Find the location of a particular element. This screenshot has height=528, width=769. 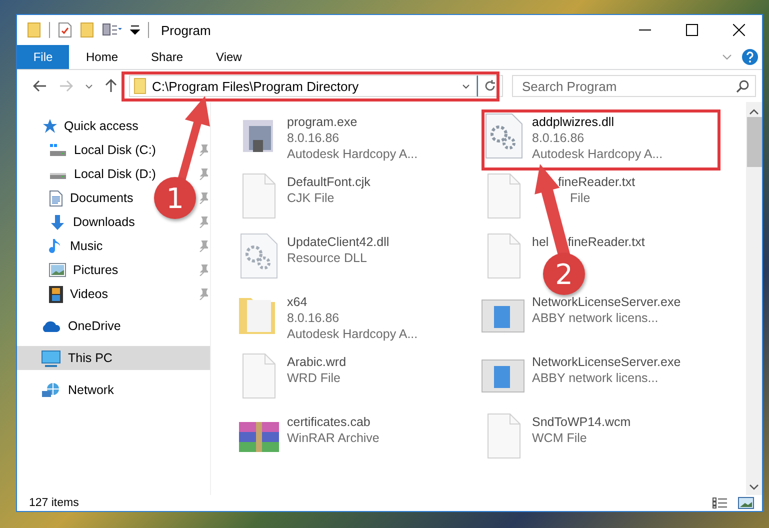

file-detail: WinRAR Archive is located at coordinates (333, 438).